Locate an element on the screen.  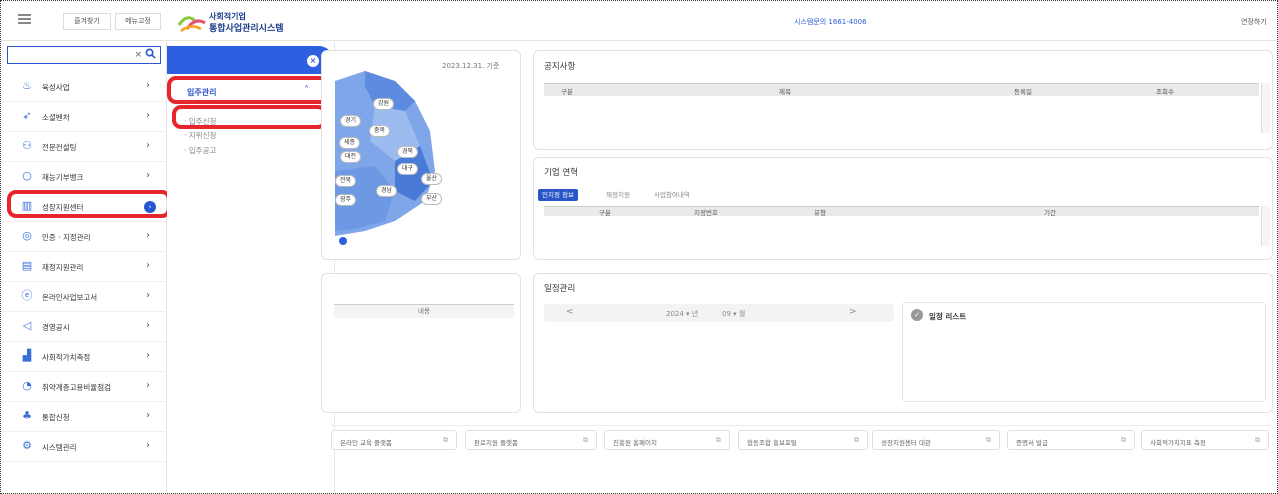
month-unit: 월 is located at coordinates (742, 314).